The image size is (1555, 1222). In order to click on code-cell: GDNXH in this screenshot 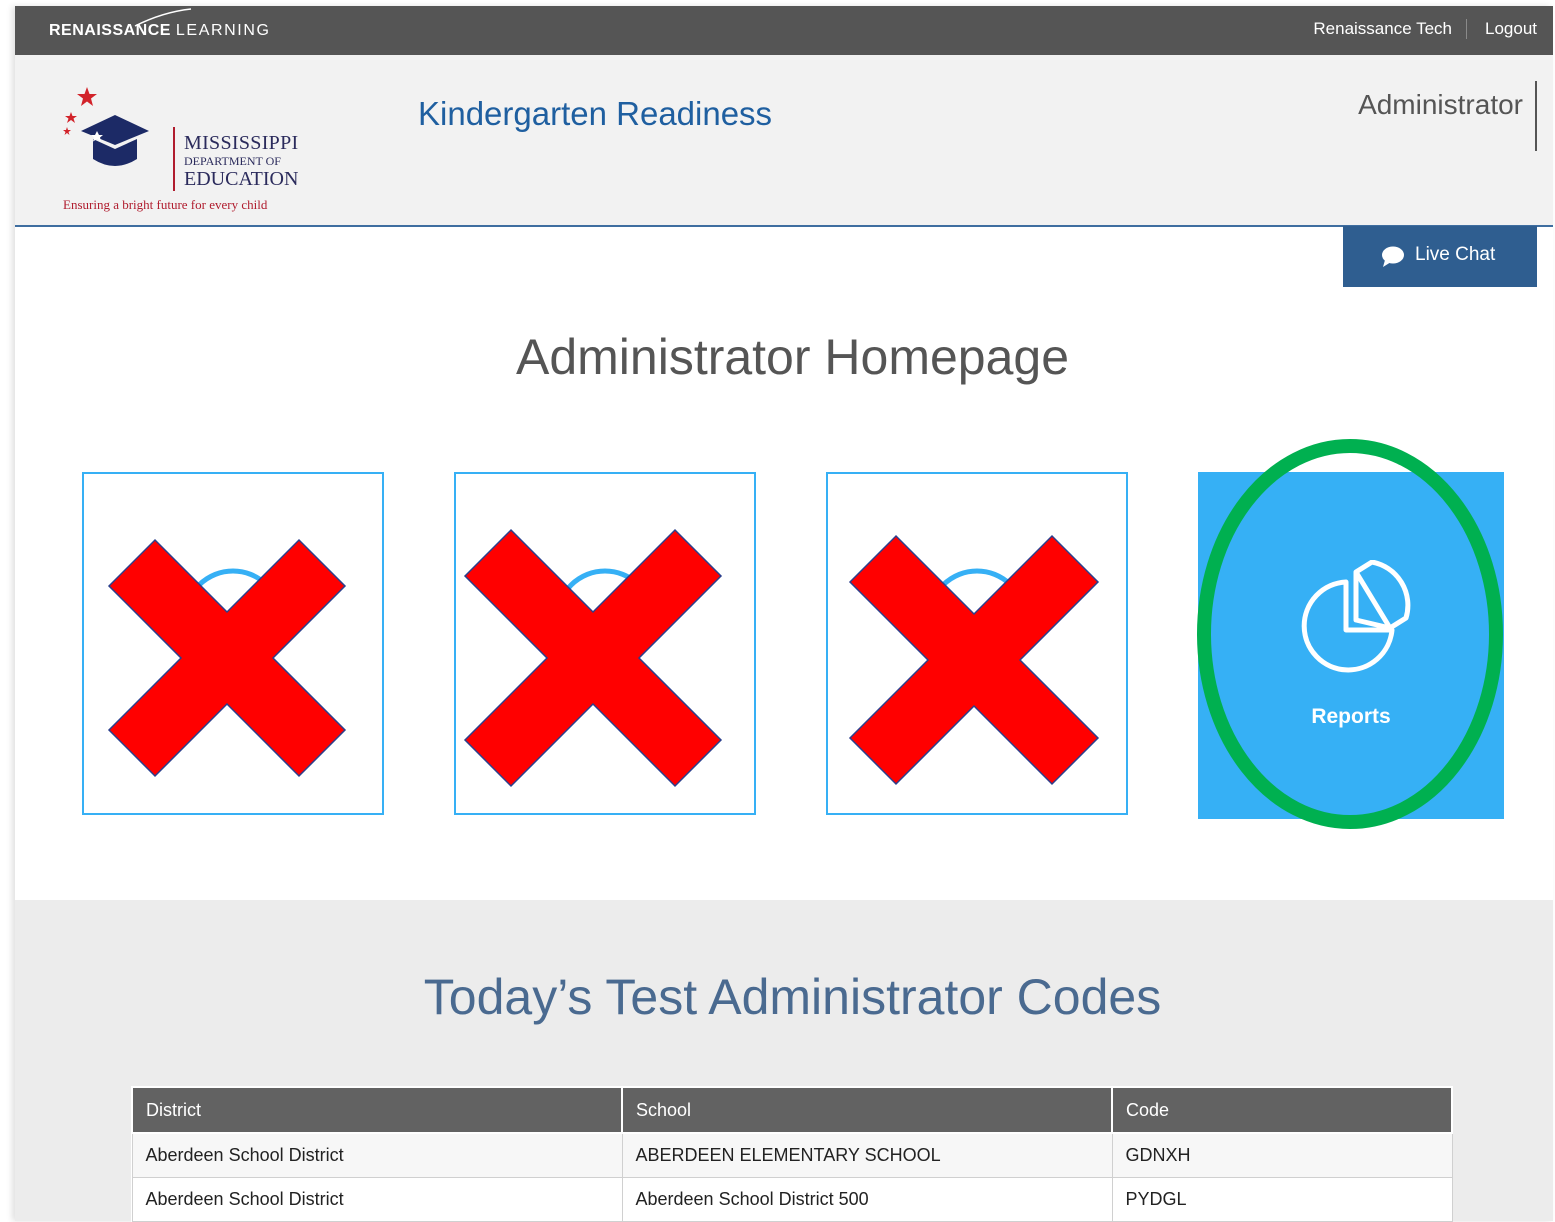, I will do `click(1282, 1155)`.